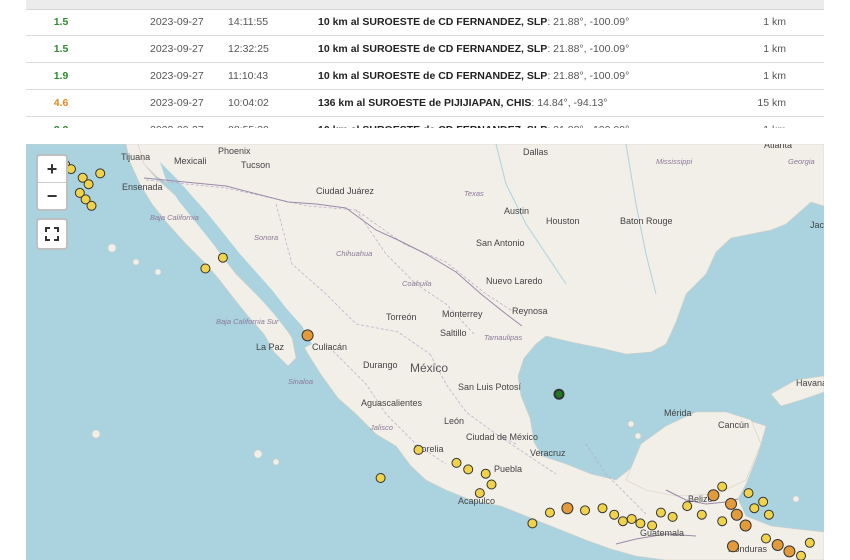 This screenshot has width=850, height=560. Describe the element at coordinates (474, 193) in the screenshot. I see `region-label: Texas` at that location.